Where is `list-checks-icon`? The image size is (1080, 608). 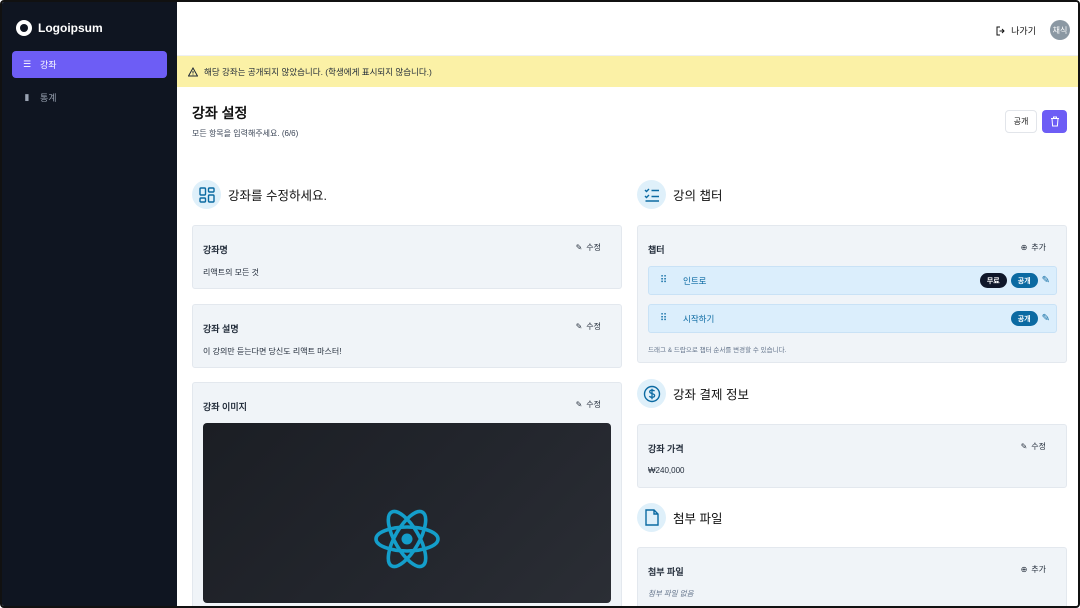
list-checks-icon is located at coordinates (651, 194).